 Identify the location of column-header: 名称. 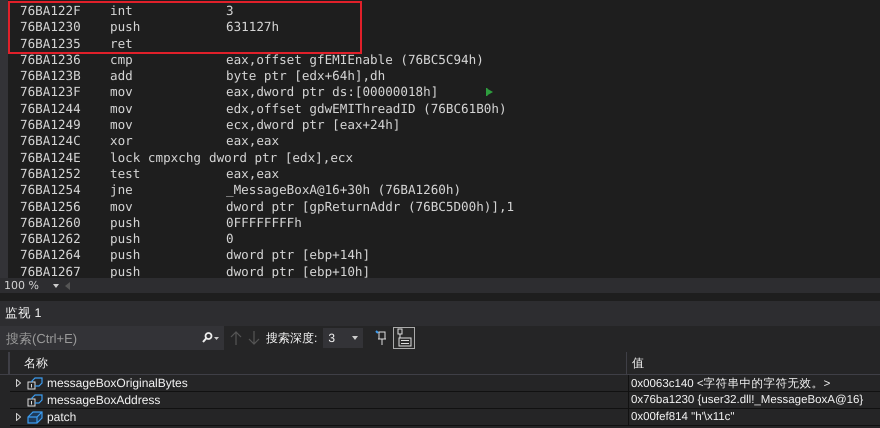
(317, 363).